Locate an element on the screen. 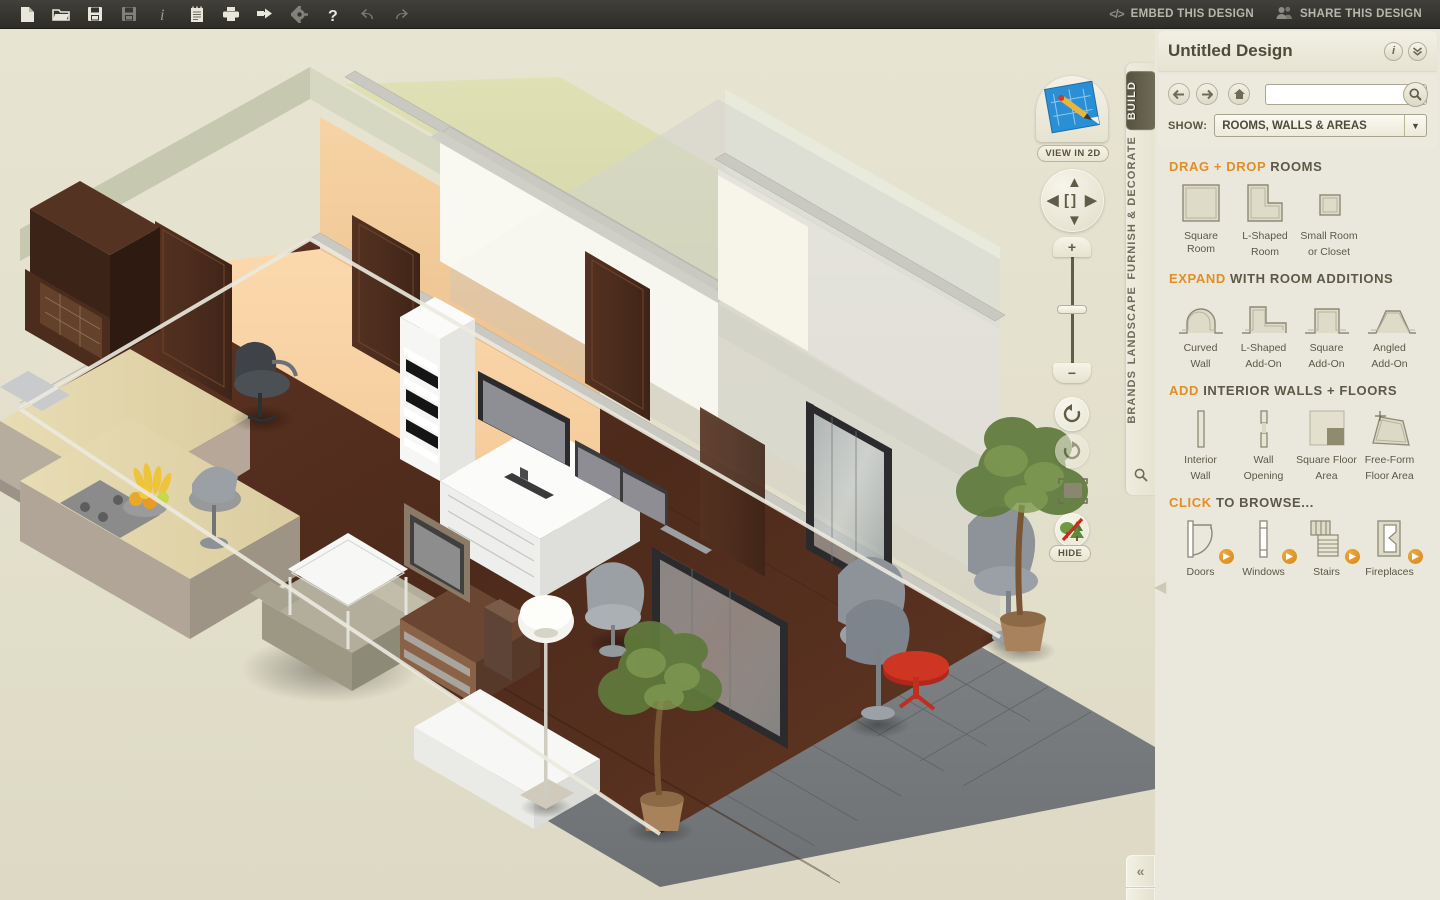  tile-caption-line2: Add-On is located at coordinates (1263, 363).